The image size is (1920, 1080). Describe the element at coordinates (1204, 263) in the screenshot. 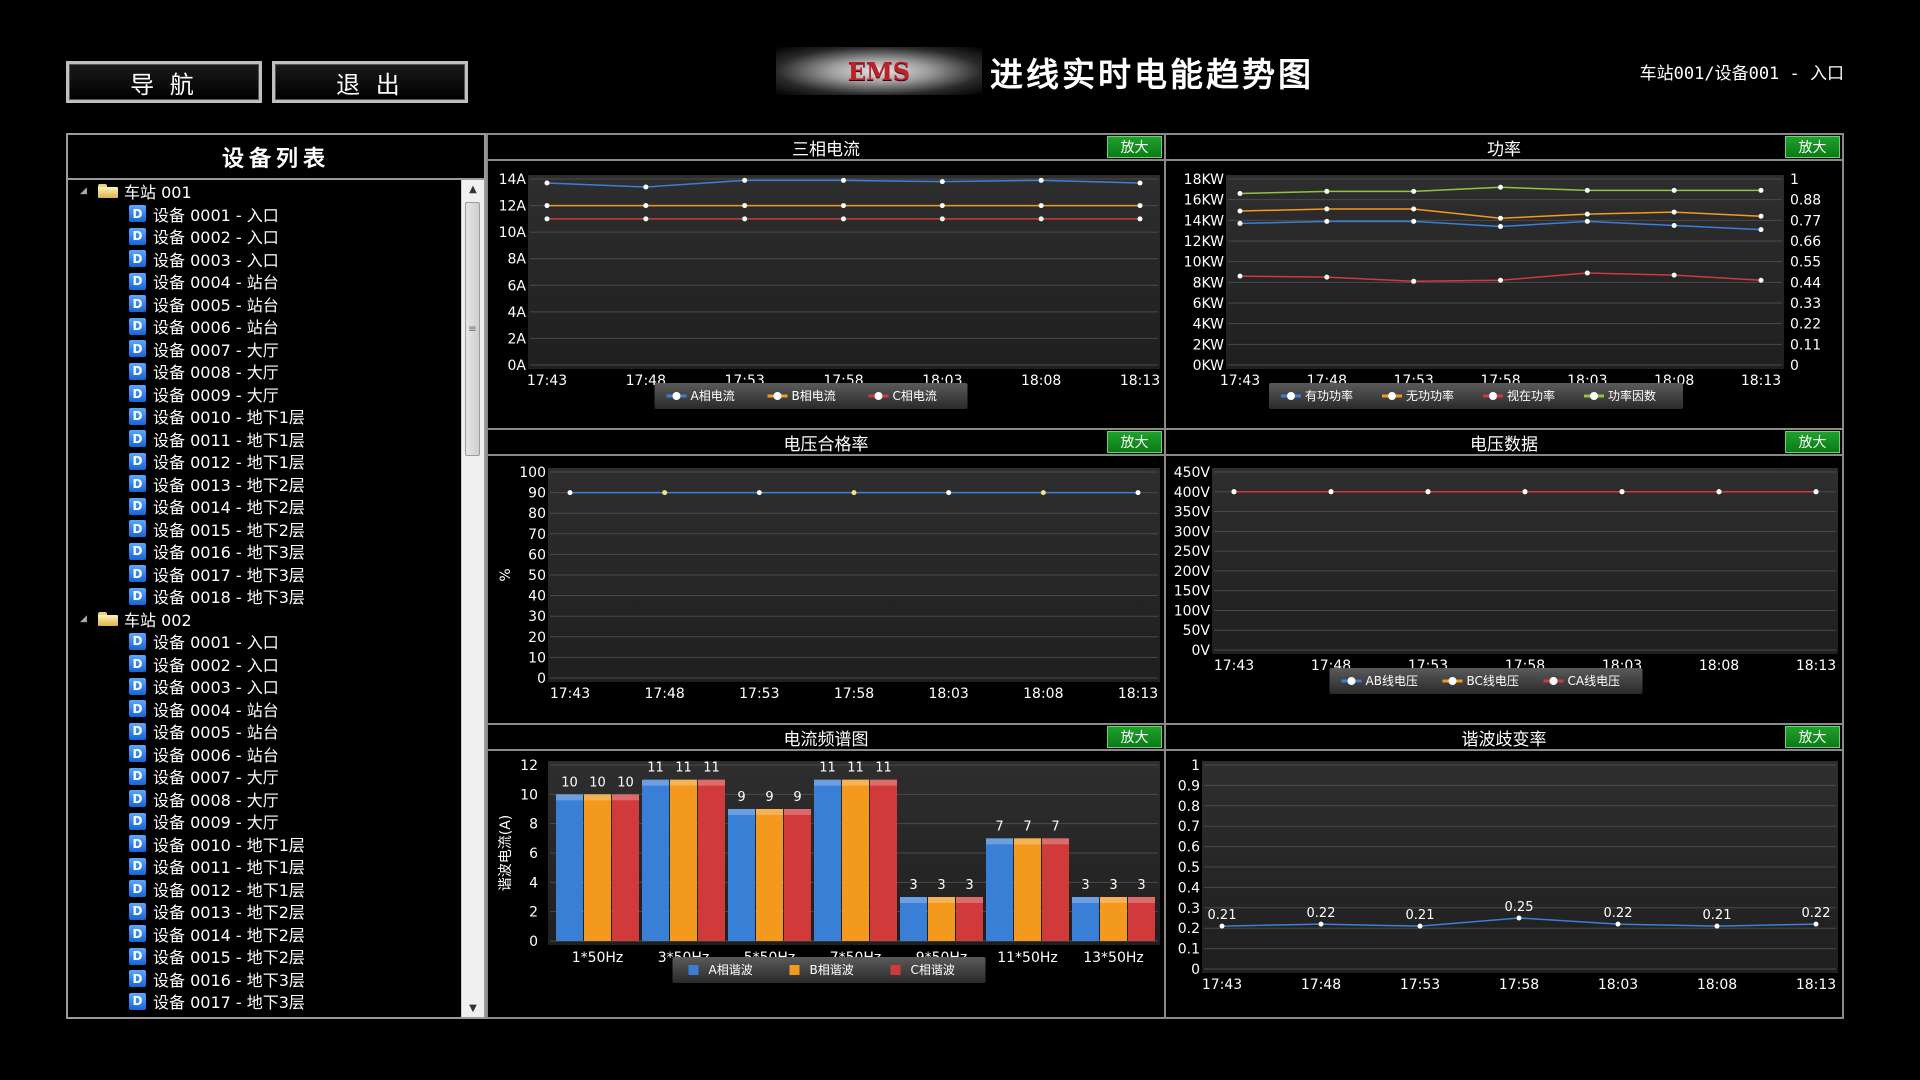

I see `y-tick-label: 10KW` at that location.